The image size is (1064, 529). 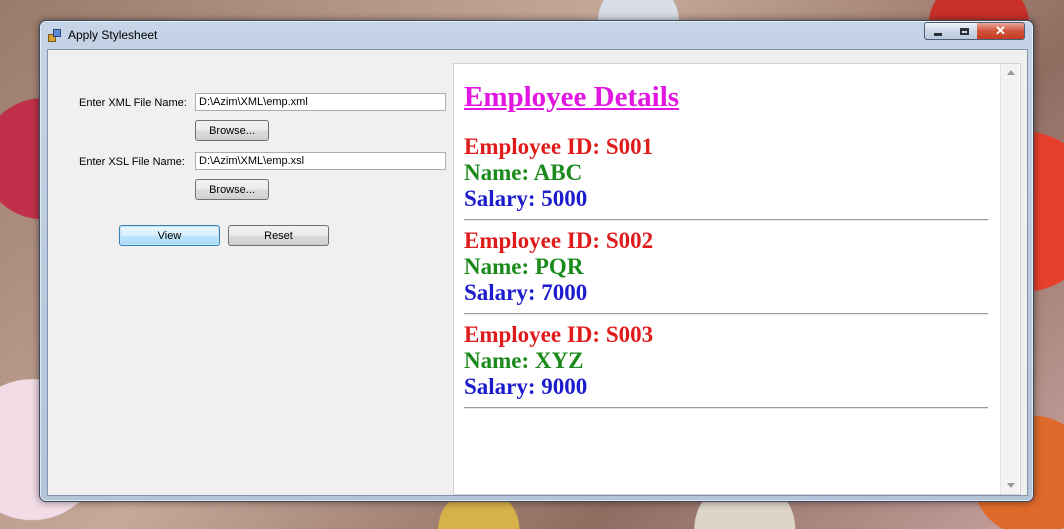 I want to click on app-icon, so click(x=54, y=35).